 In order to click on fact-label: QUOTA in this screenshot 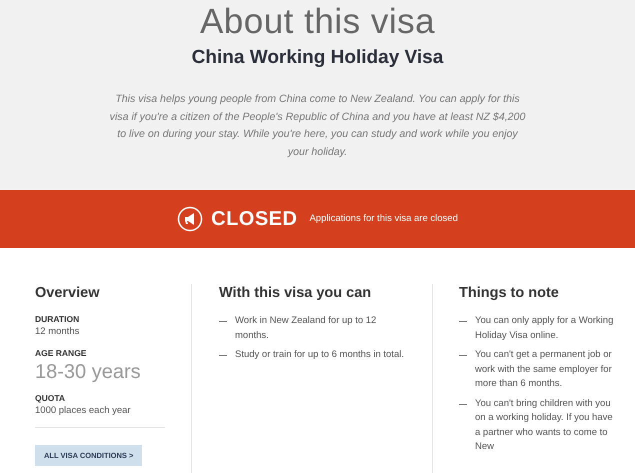, I will do `click(50, 398)`.